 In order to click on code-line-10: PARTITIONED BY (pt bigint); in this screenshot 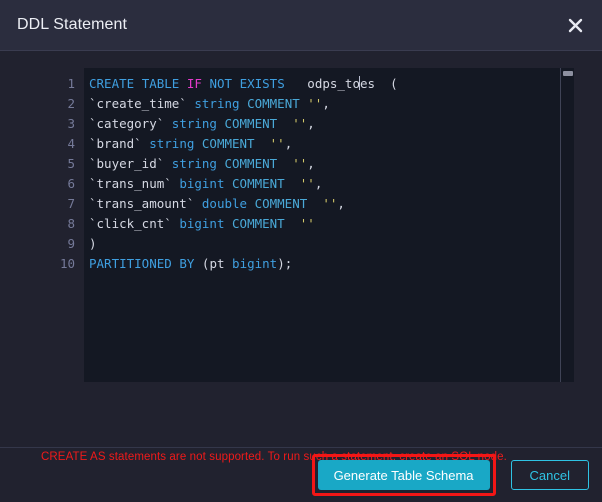, I will do `click(191, 263)`.